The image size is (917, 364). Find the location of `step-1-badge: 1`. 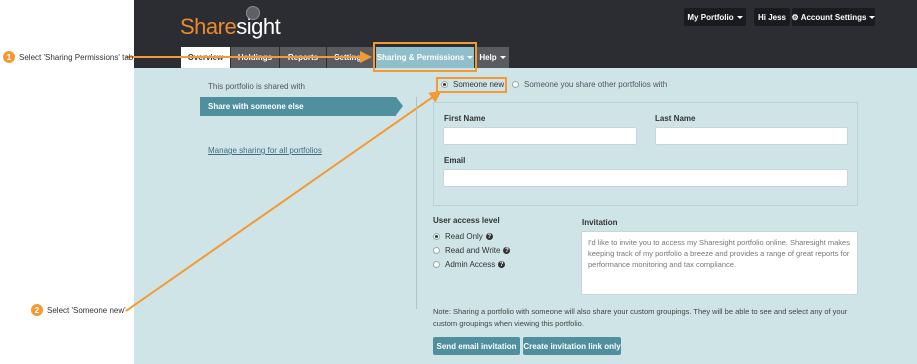

step-1-badge: 1 is located at coordinates (9, 57).